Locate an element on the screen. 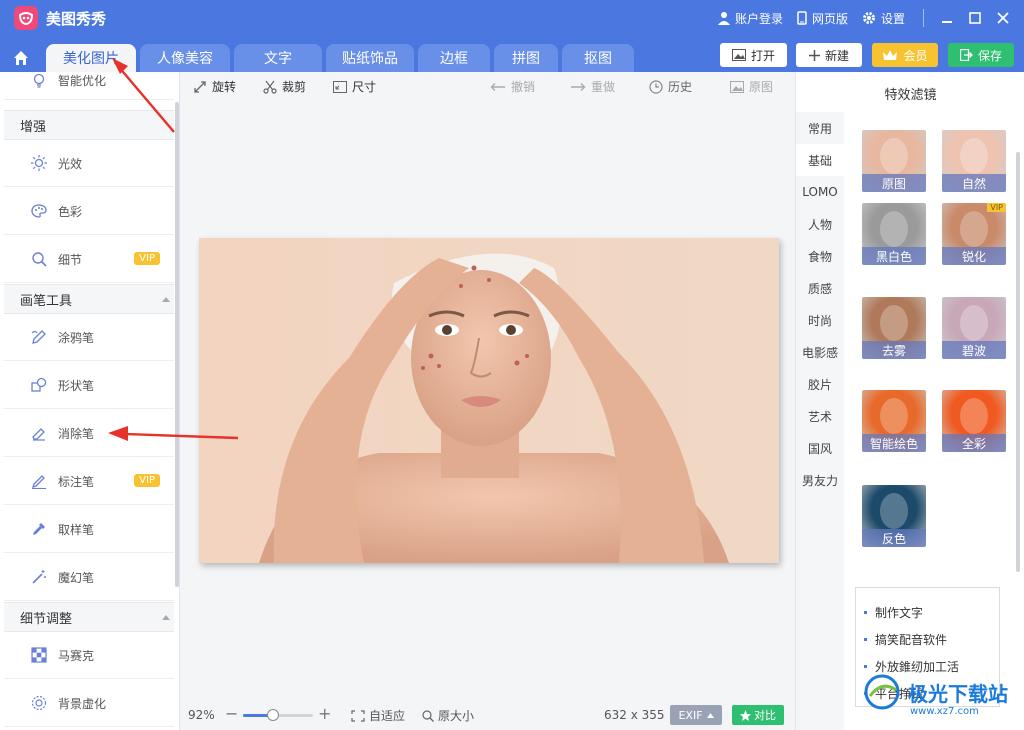  filter-thumbnail: 自然 is located at coordinates (974, 161).